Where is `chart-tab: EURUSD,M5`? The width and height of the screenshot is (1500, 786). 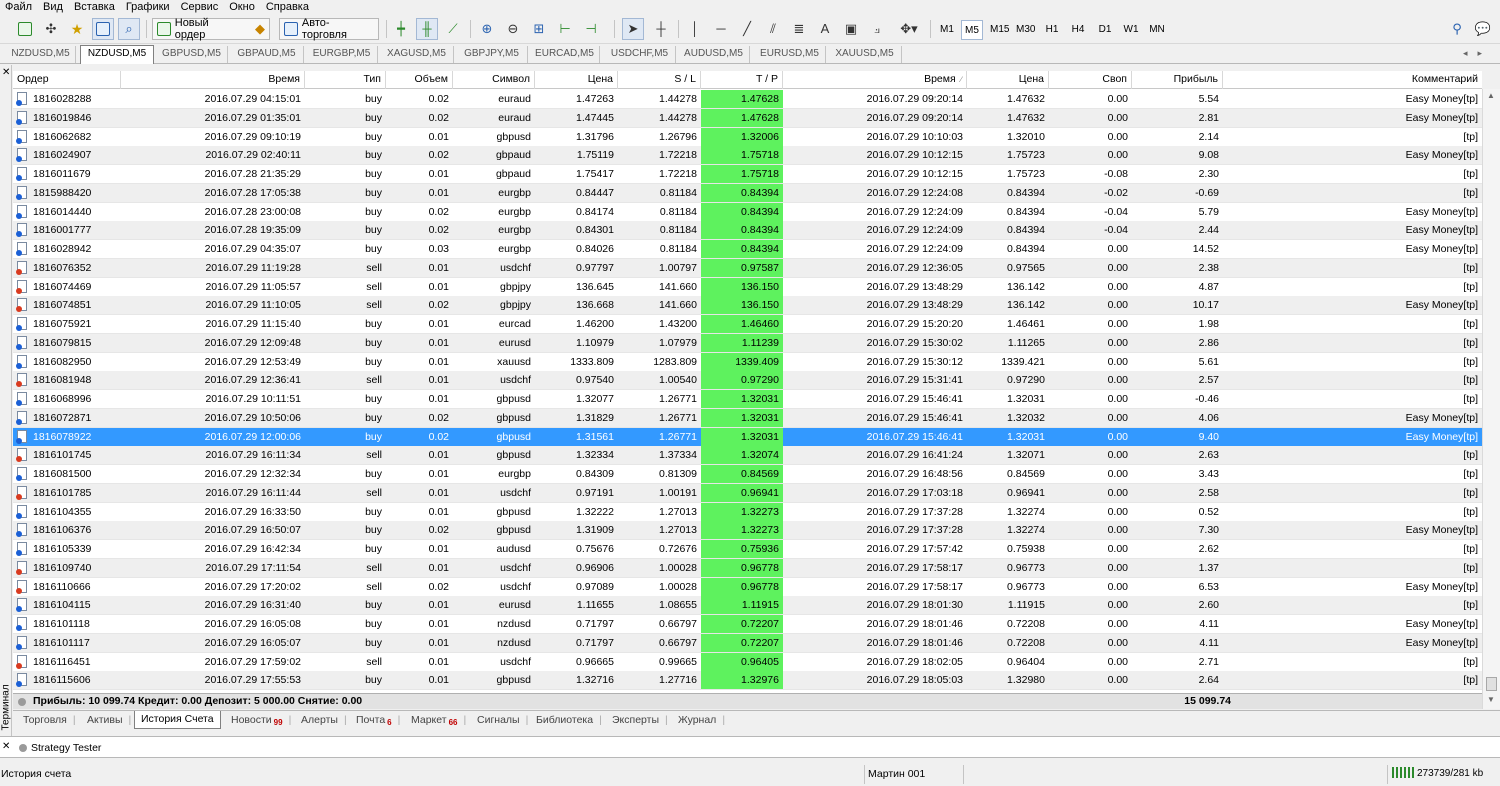
chart-tab: EURUSD,M5 is located at coordinates (790, 54).